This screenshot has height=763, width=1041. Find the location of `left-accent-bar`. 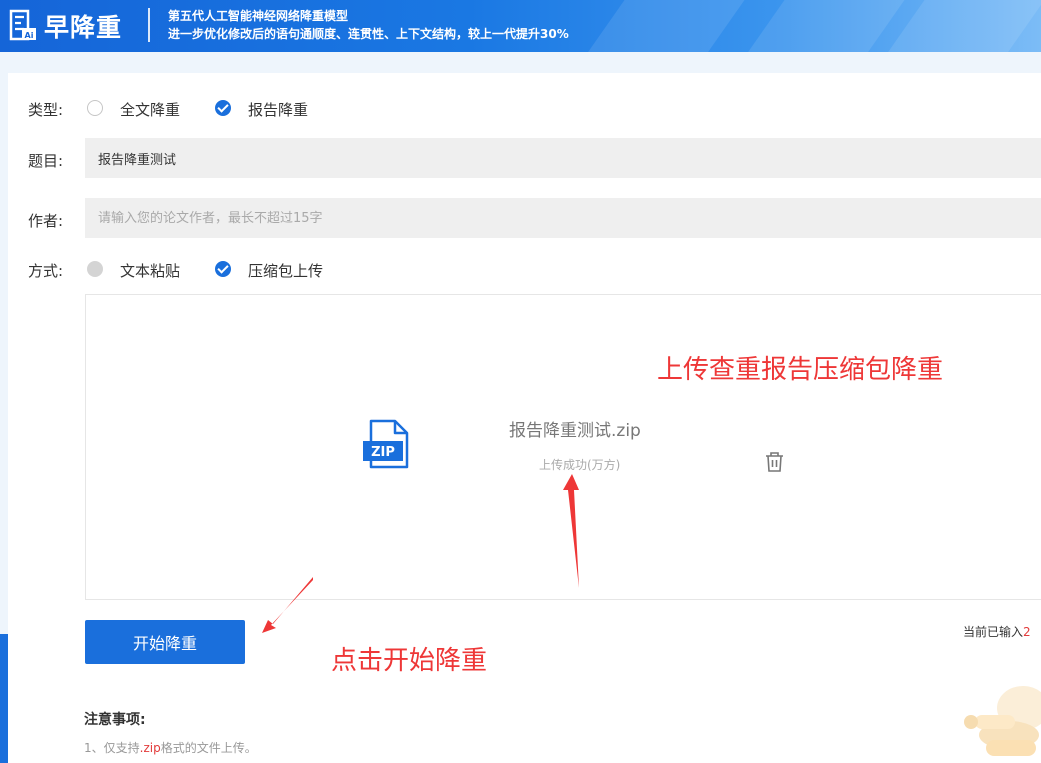

left-accent-bar is located at coordinates (4, 698).